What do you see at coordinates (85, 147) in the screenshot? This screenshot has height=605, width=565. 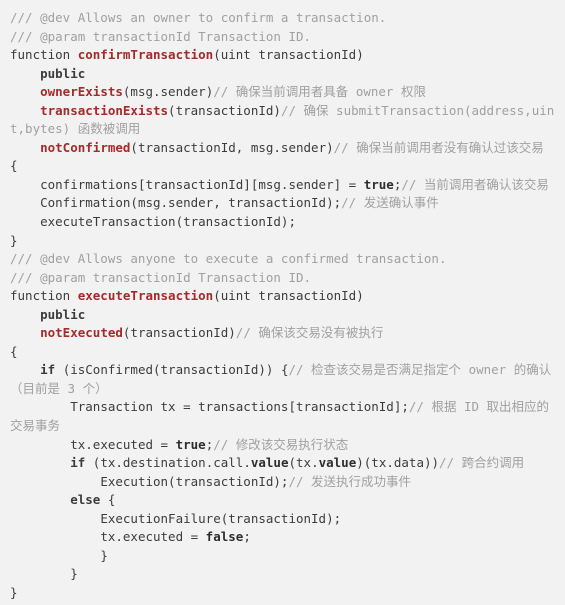 I see `code-token-modifier: notConfirmed` at bounding box center [85, 147].